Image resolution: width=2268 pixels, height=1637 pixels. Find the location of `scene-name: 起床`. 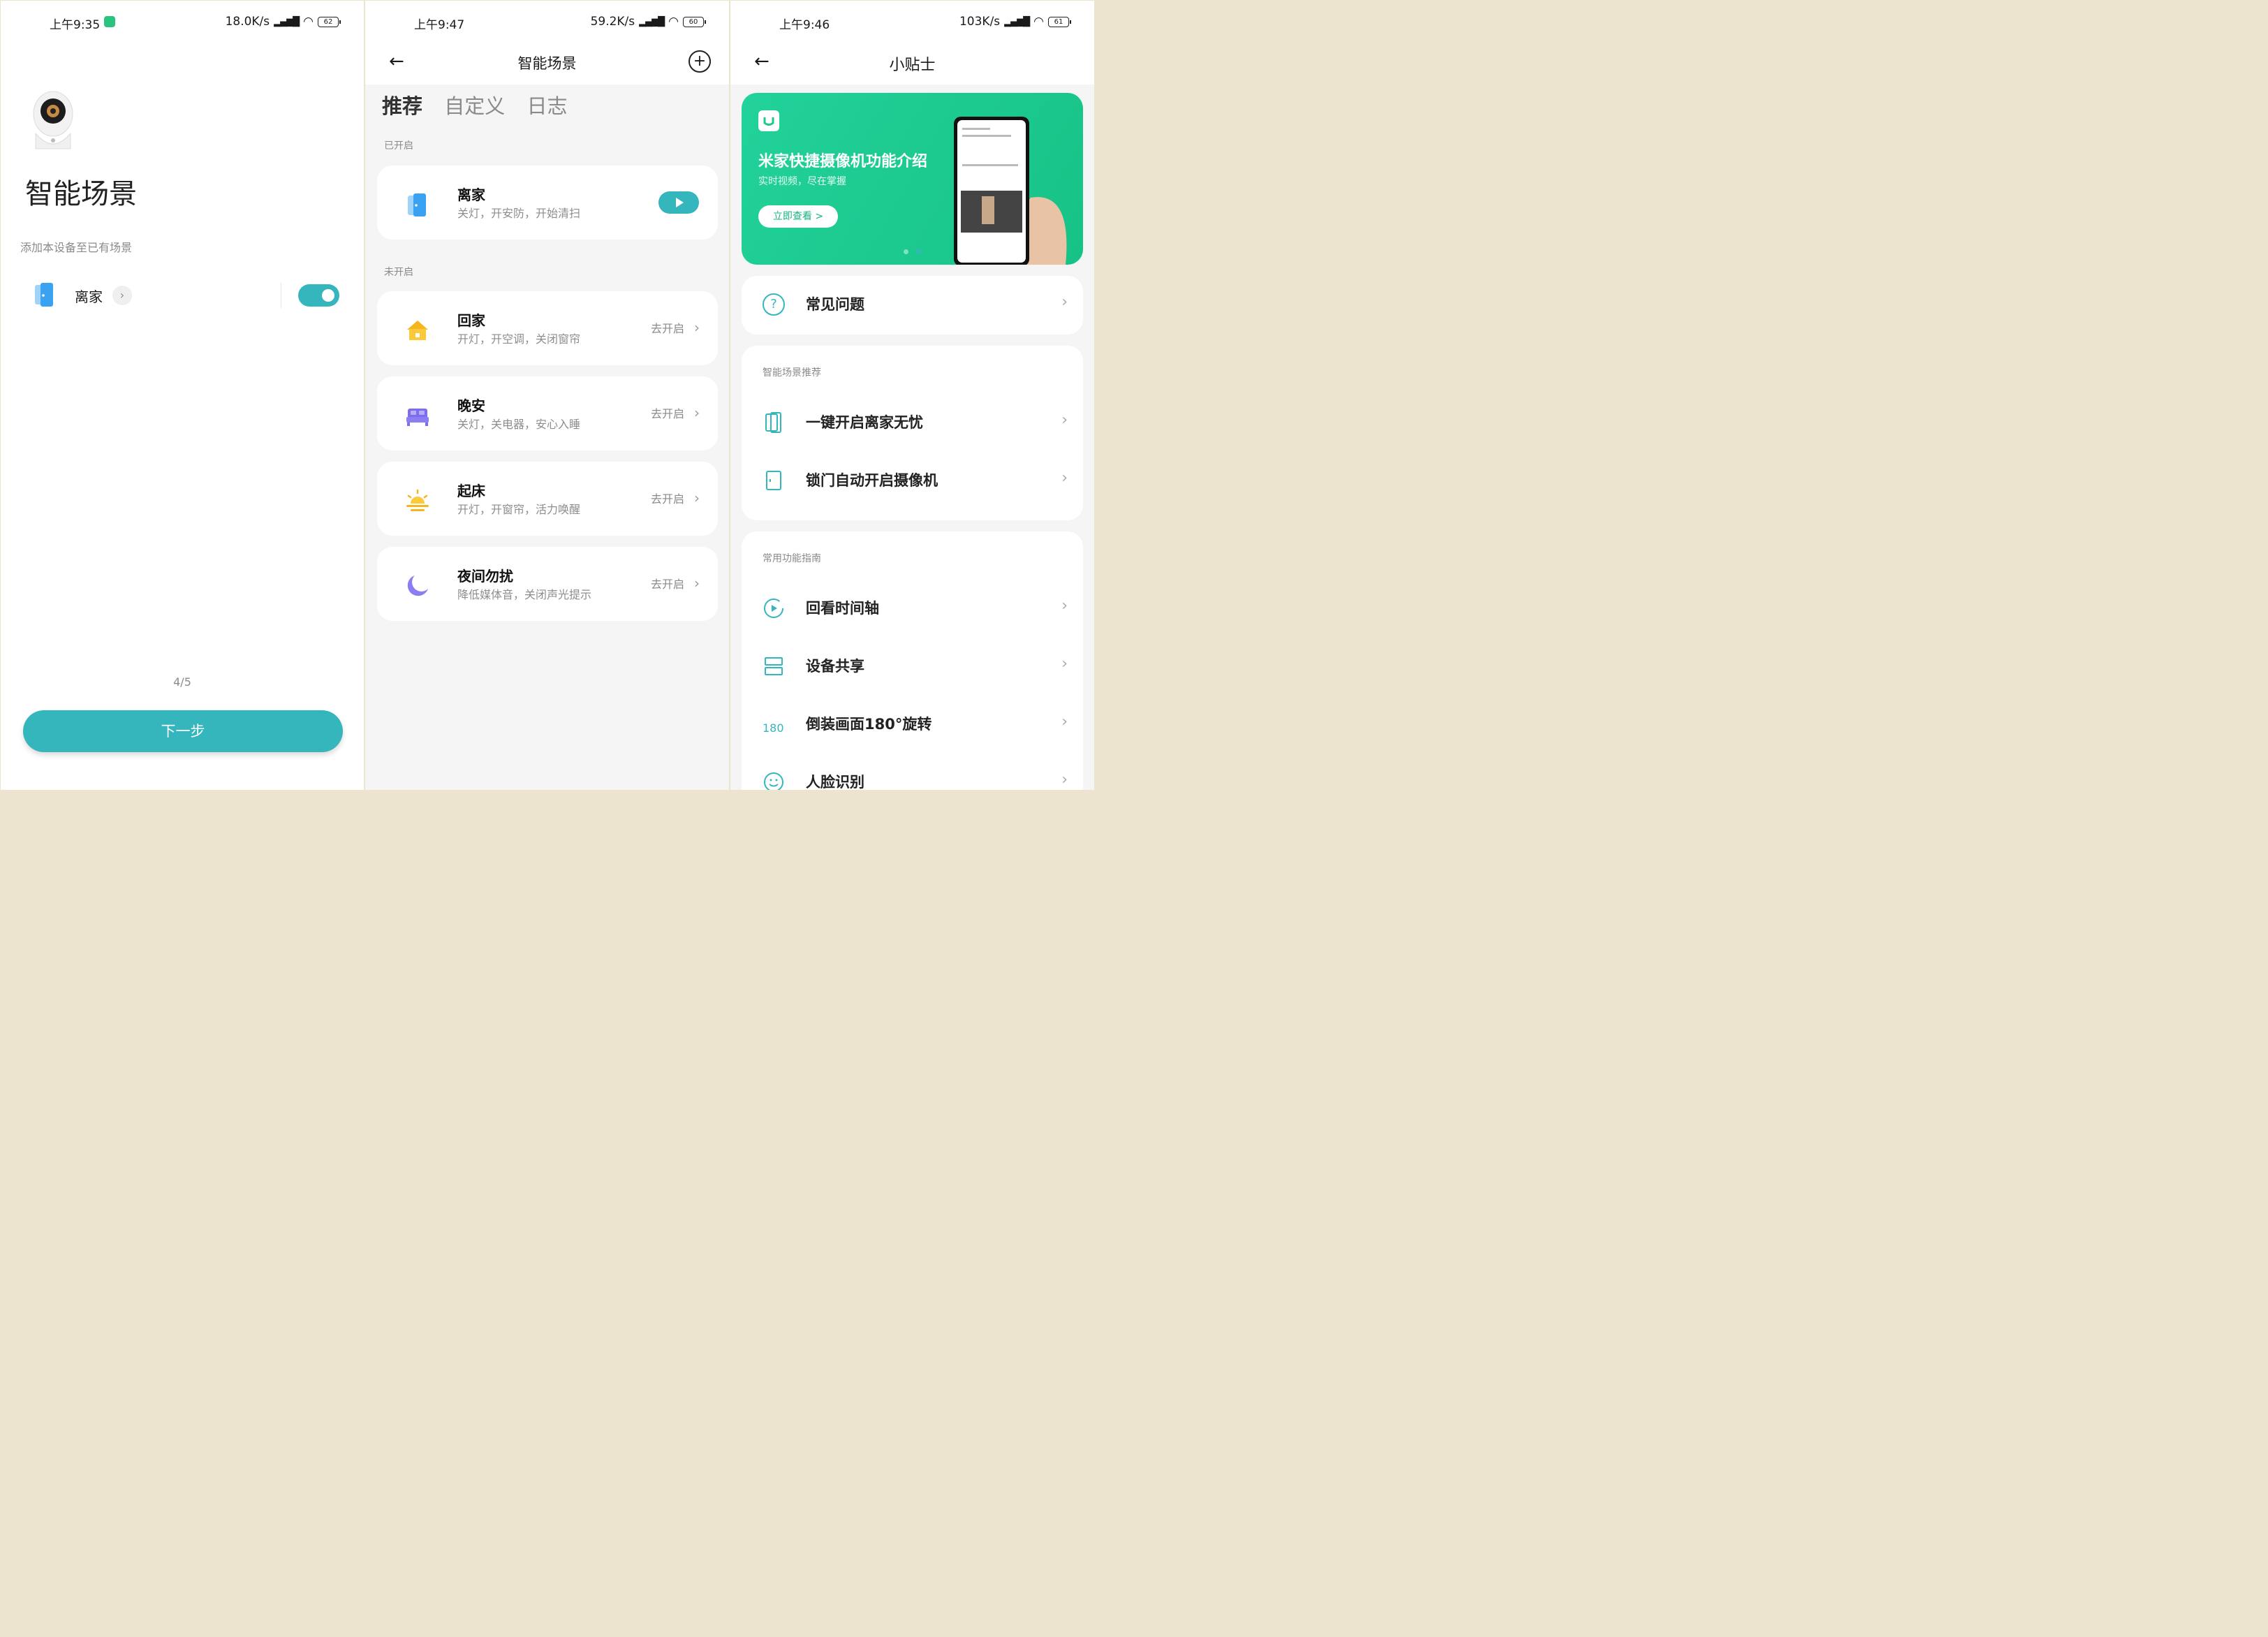

scene-name: 起床 is located at coordinates (471, 491).